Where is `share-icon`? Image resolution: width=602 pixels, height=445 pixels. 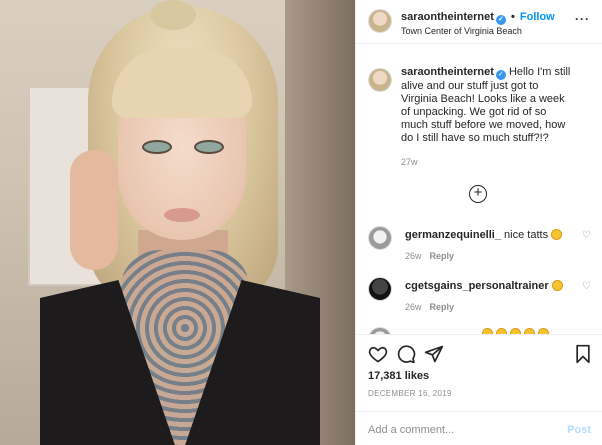
share-icon is located at coordinates (434, 354).